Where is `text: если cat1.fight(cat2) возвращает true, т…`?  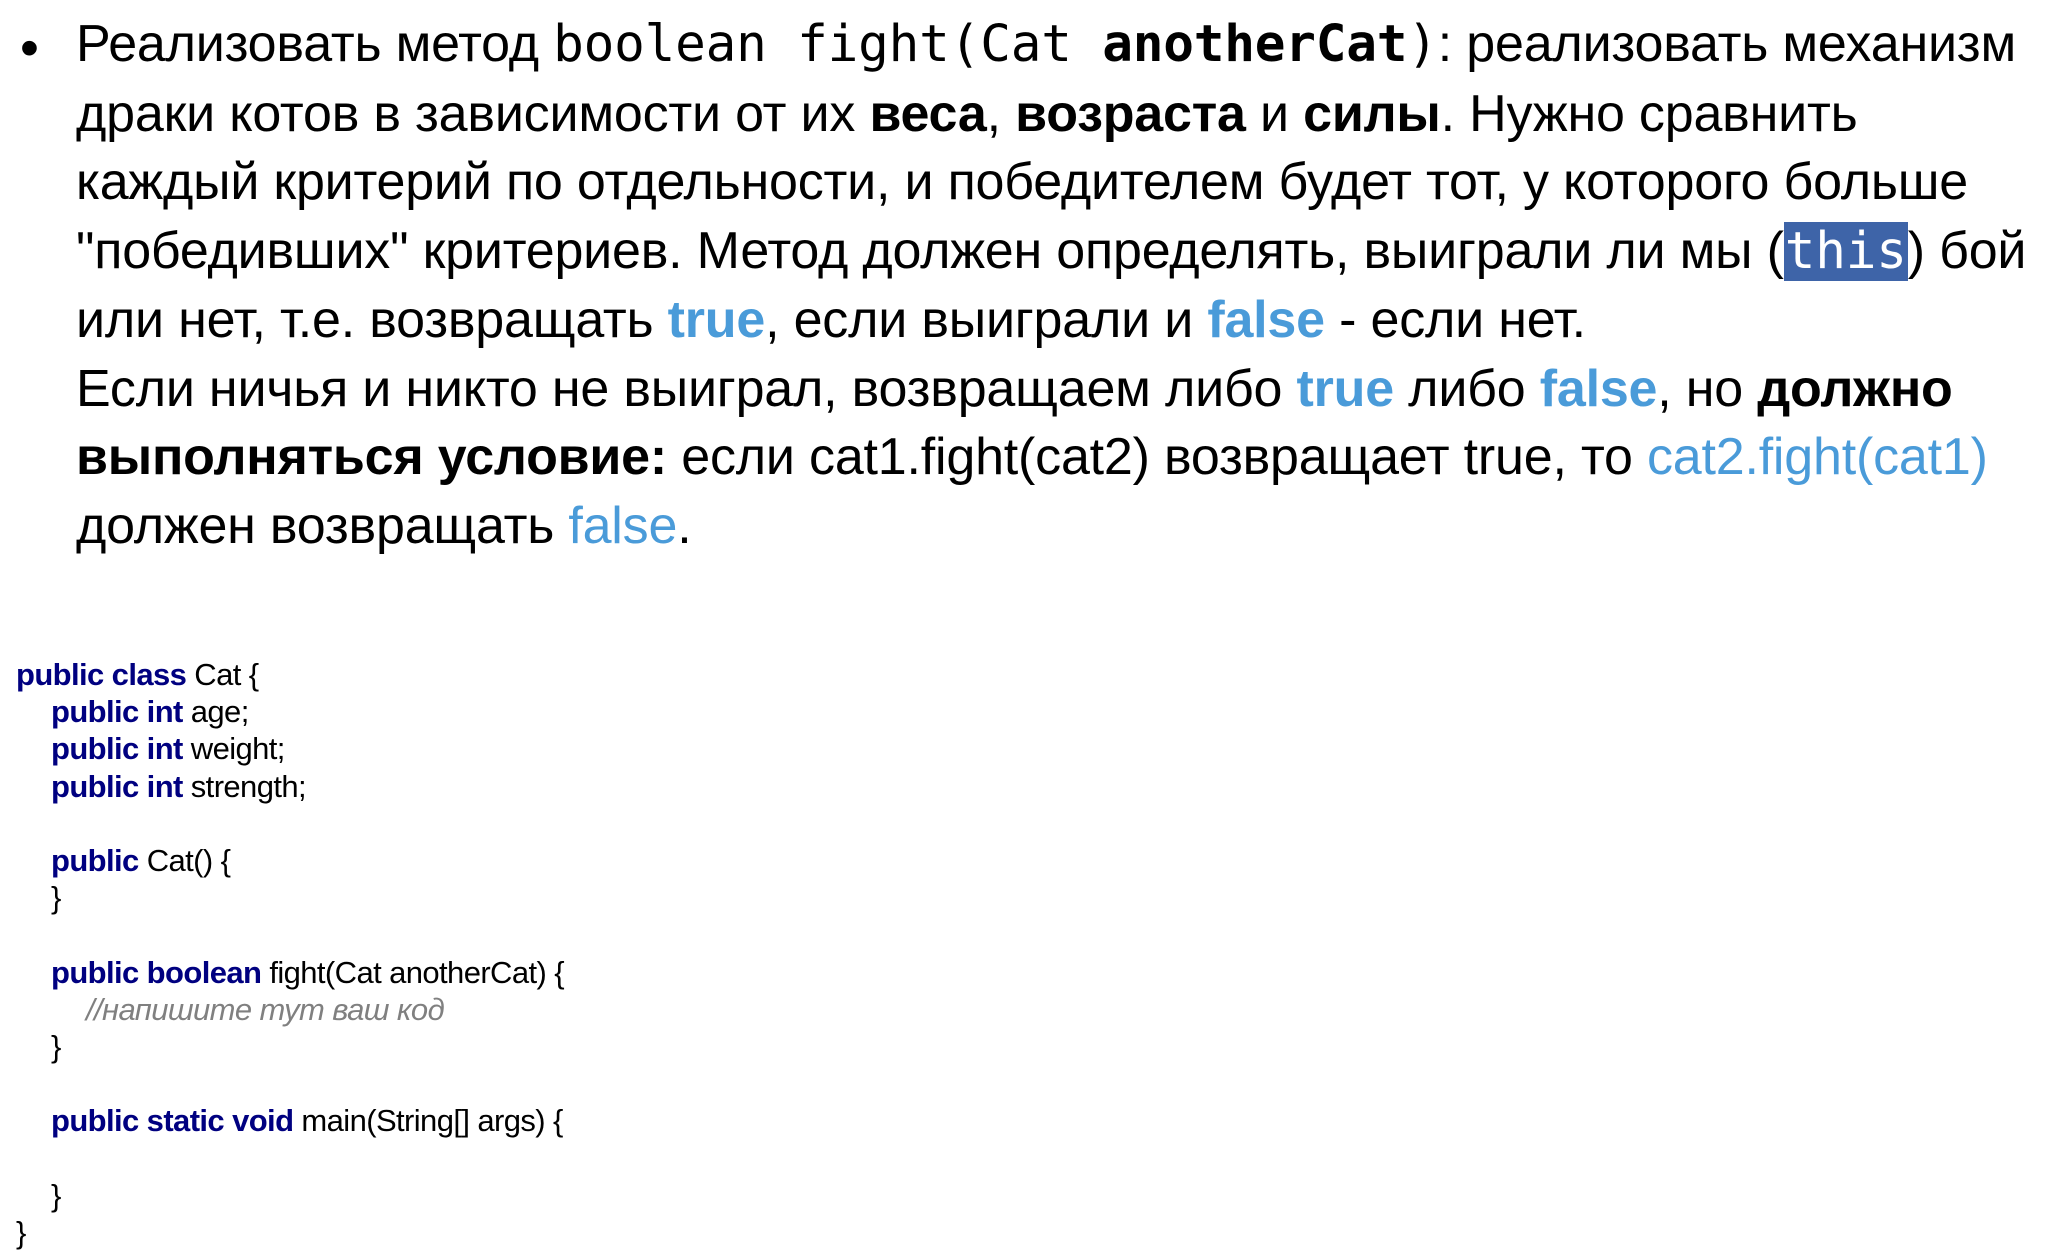 text: если cat1.fight(cat2) возвращает true, т… is located at coordinates (1157, 457).